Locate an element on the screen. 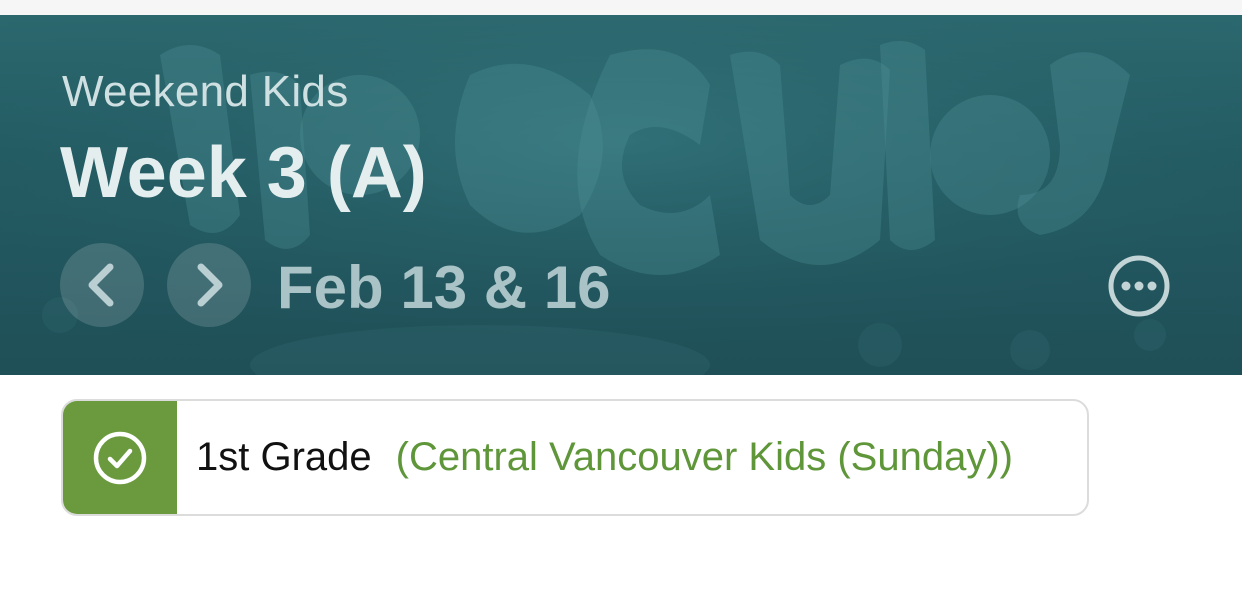  check-circle-icon is located at coordinates (120, 457).